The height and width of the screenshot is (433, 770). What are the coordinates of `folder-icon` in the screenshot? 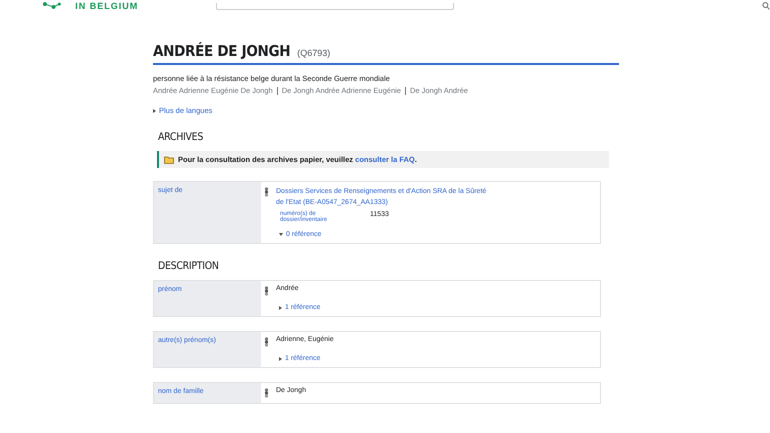 It's located at (169, 160).